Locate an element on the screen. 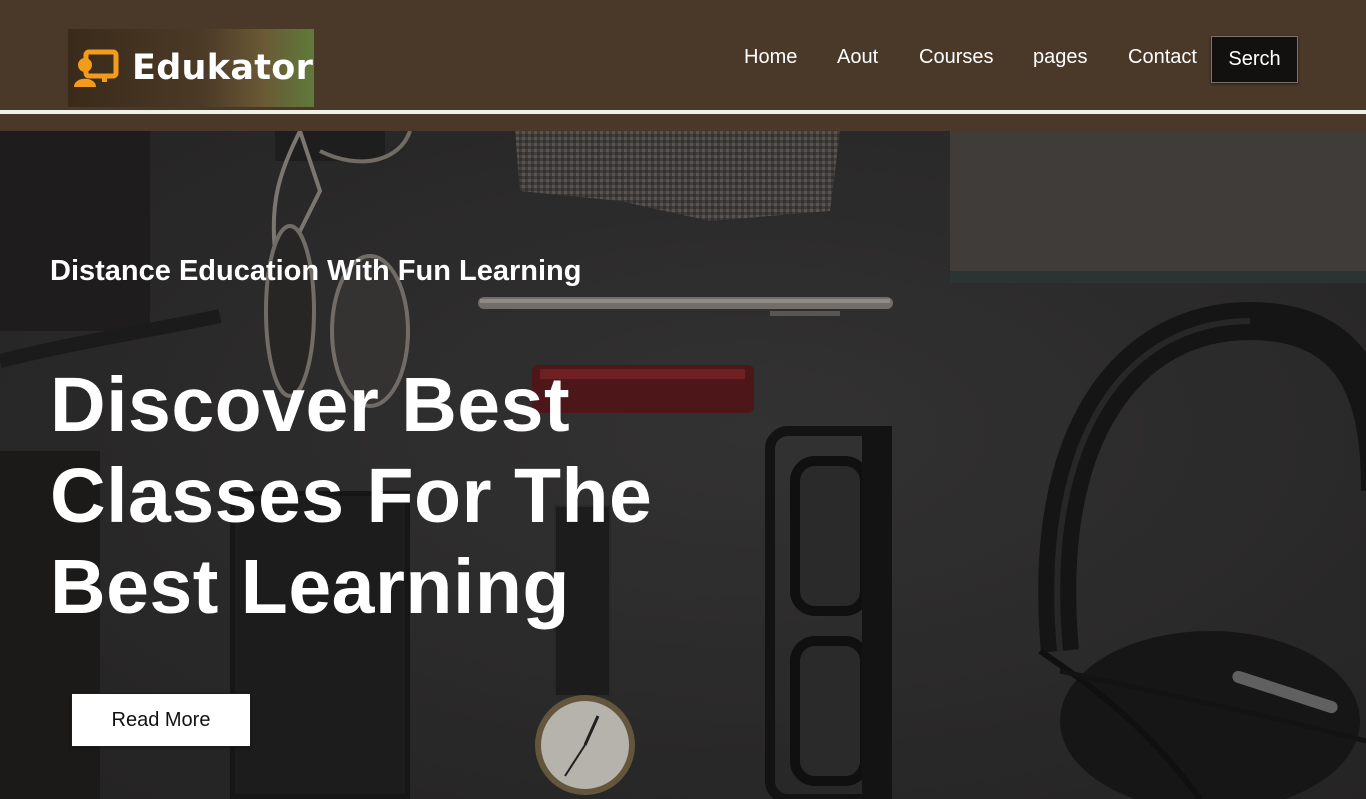  nav-item-home: Home is located at coordinates (770, 57).